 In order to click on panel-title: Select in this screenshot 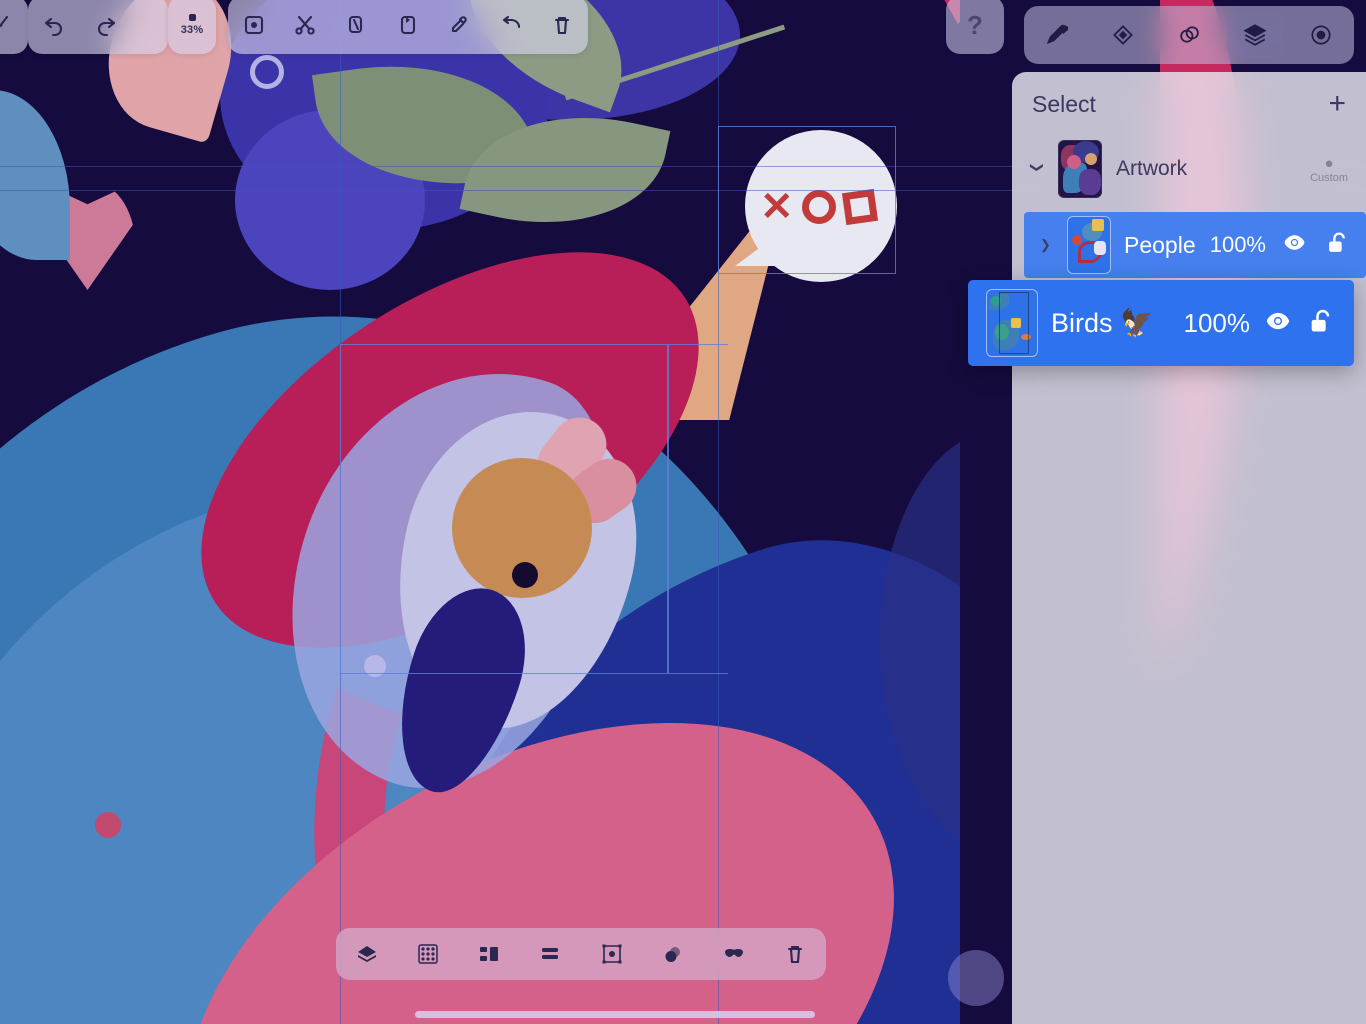, I will do `click(1064, 103)`.